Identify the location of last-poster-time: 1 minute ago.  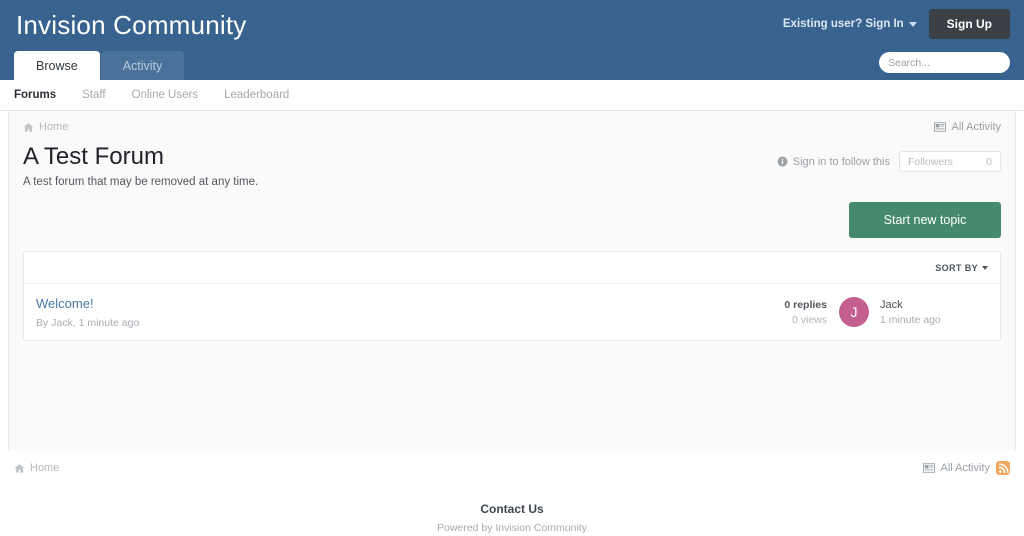
(910, 319).